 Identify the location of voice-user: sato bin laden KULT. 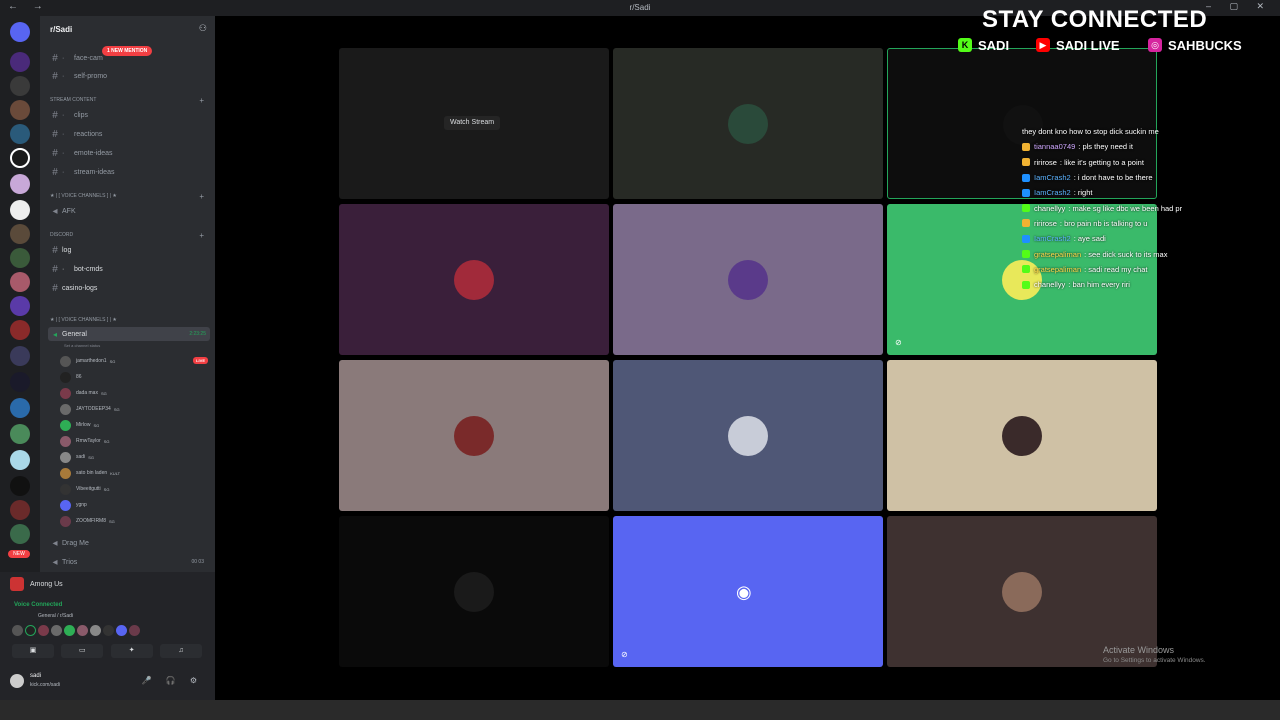
(135, 473).